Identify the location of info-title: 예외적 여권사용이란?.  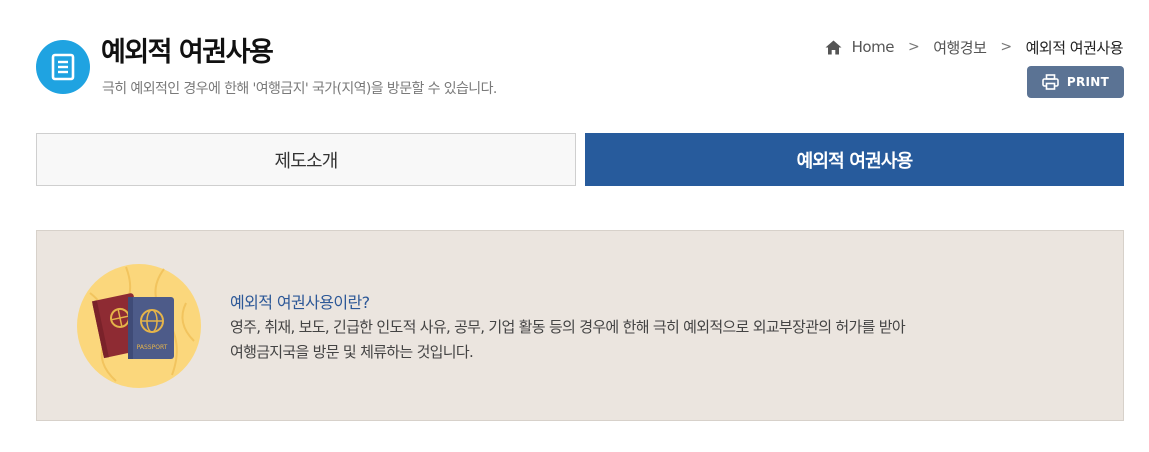
(300, 302).